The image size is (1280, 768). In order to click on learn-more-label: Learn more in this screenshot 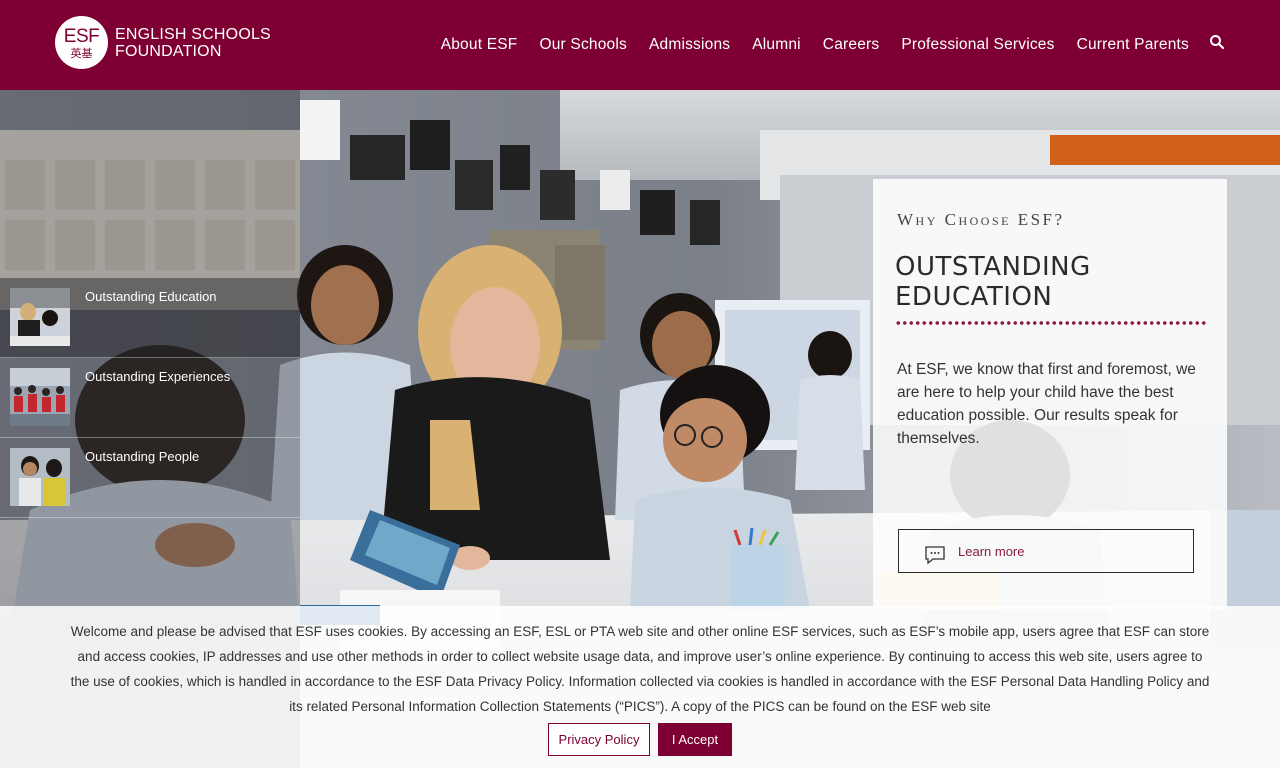, I will do `click(991, 551)`.